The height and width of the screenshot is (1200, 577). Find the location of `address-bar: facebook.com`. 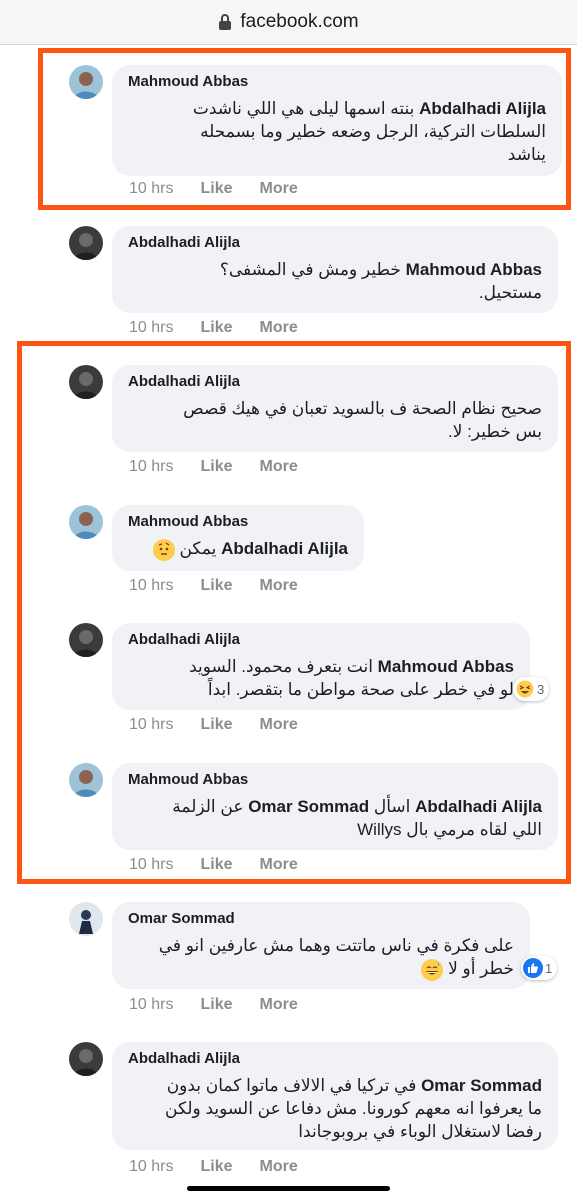

address-bar: facebook.com is located at coordinates (288, 22).